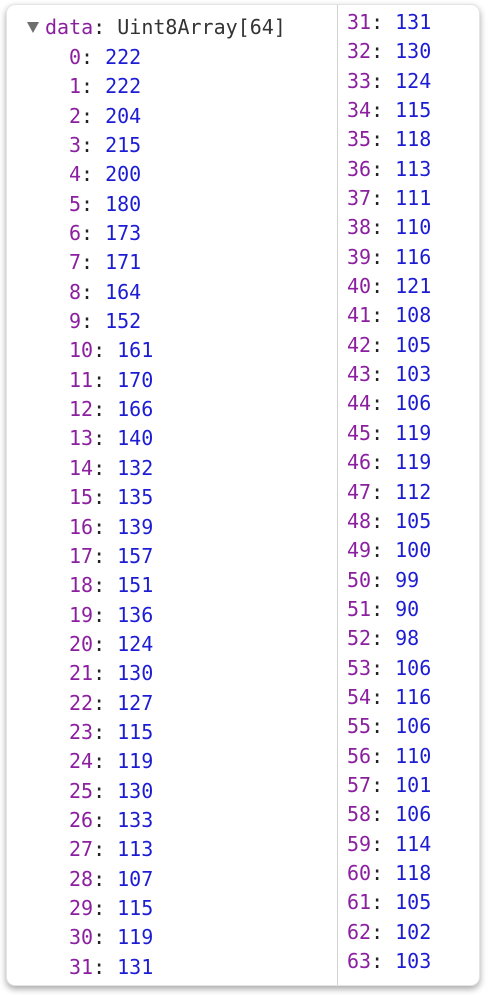  I want to click on array-entry: 63: 103, so click(389, 961).